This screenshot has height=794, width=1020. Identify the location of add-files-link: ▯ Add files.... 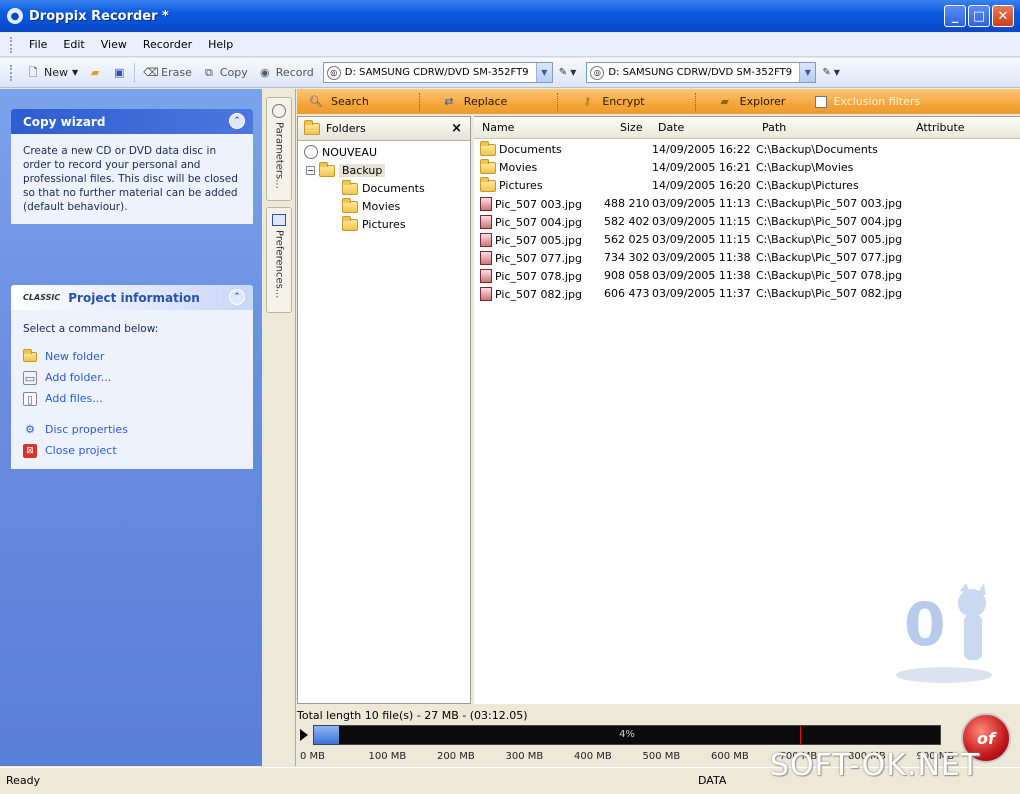
(132, 398).